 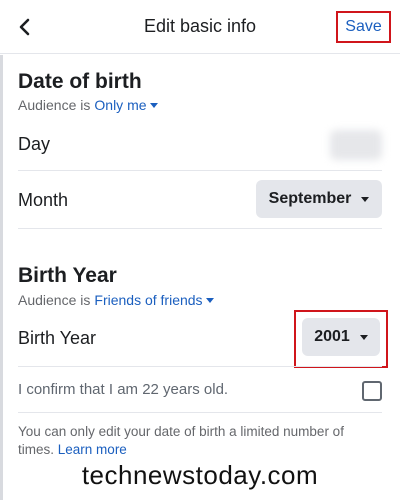 I want to click on confirm-checkbox, so click(x=372, y=391).